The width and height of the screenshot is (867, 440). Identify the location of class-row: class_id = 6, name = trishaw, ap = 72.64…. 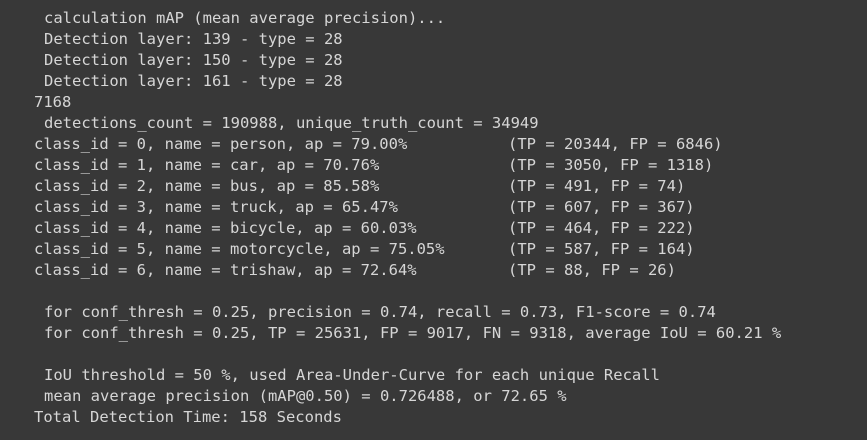
(433, 270).